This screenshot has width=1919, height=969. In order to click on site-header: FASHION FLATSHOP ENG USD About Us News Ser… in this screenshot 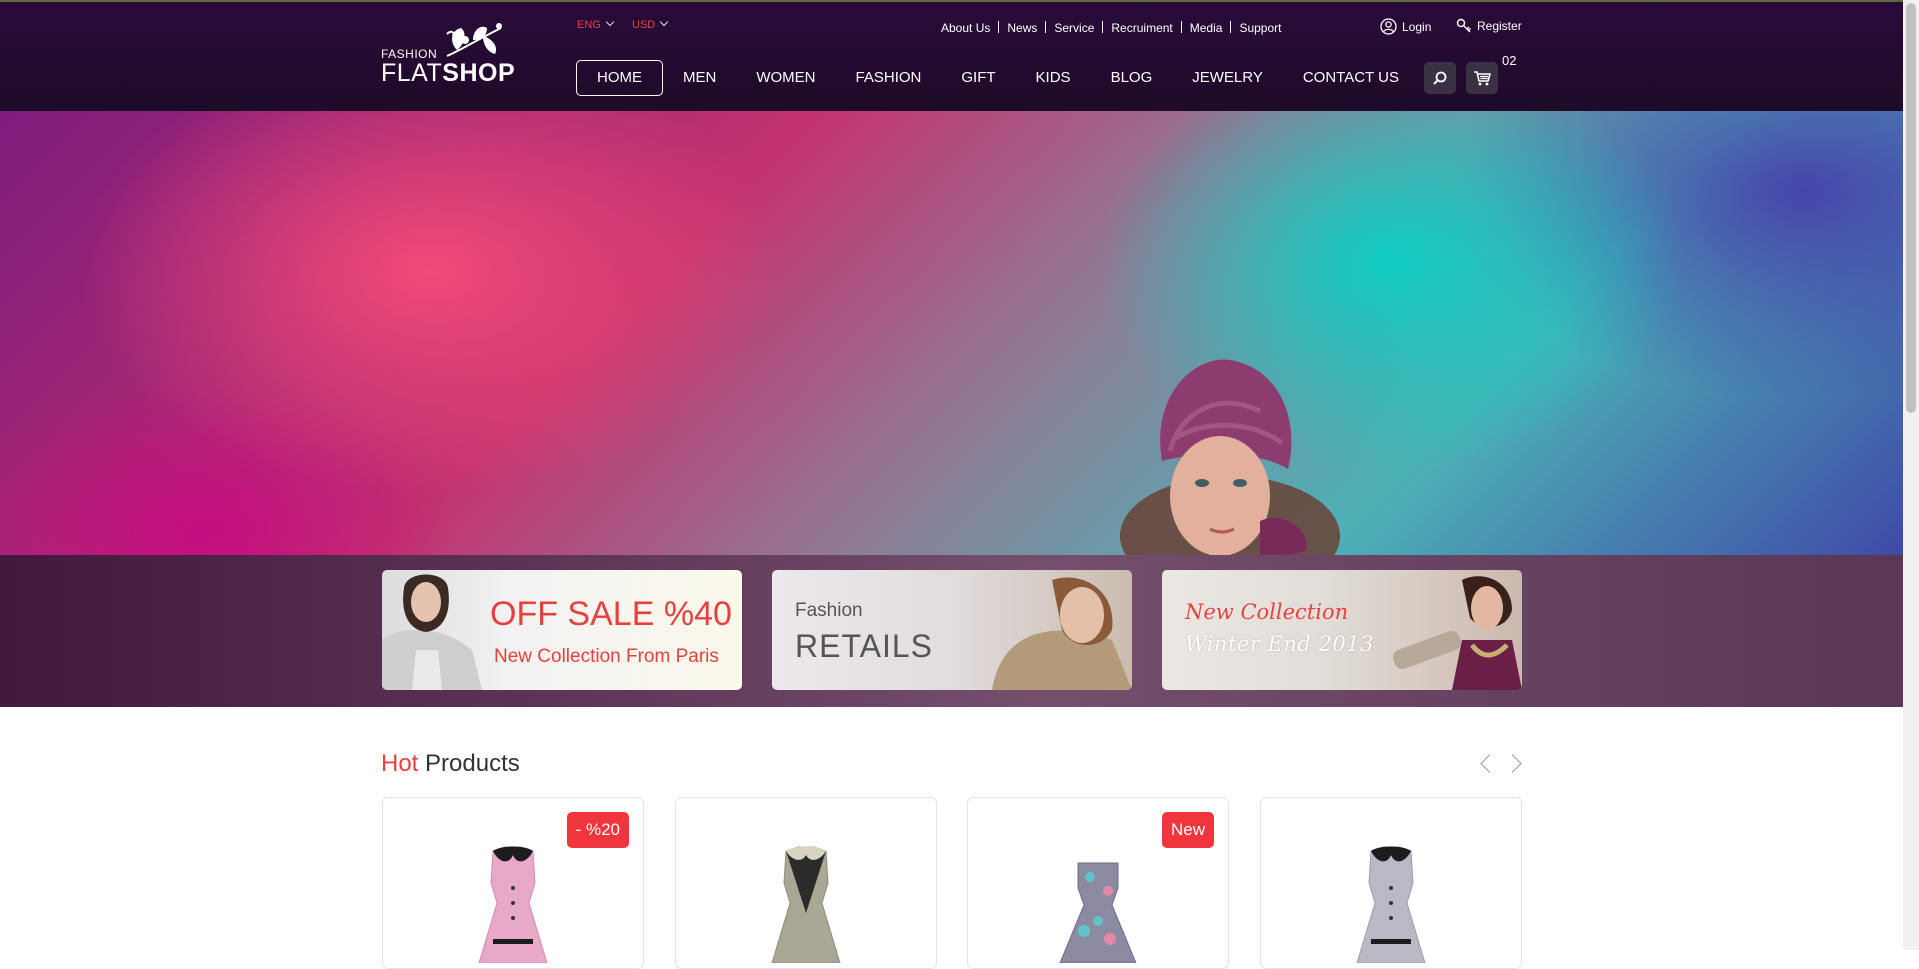, I will do `click(951, 56)`.